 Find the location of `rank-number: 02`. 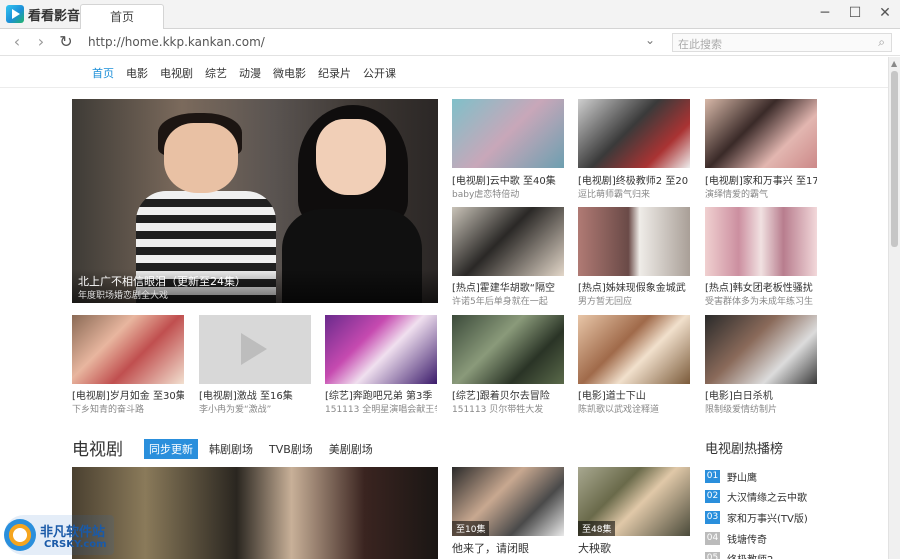

rank-number: 02 is located at coordinates (712, 496).